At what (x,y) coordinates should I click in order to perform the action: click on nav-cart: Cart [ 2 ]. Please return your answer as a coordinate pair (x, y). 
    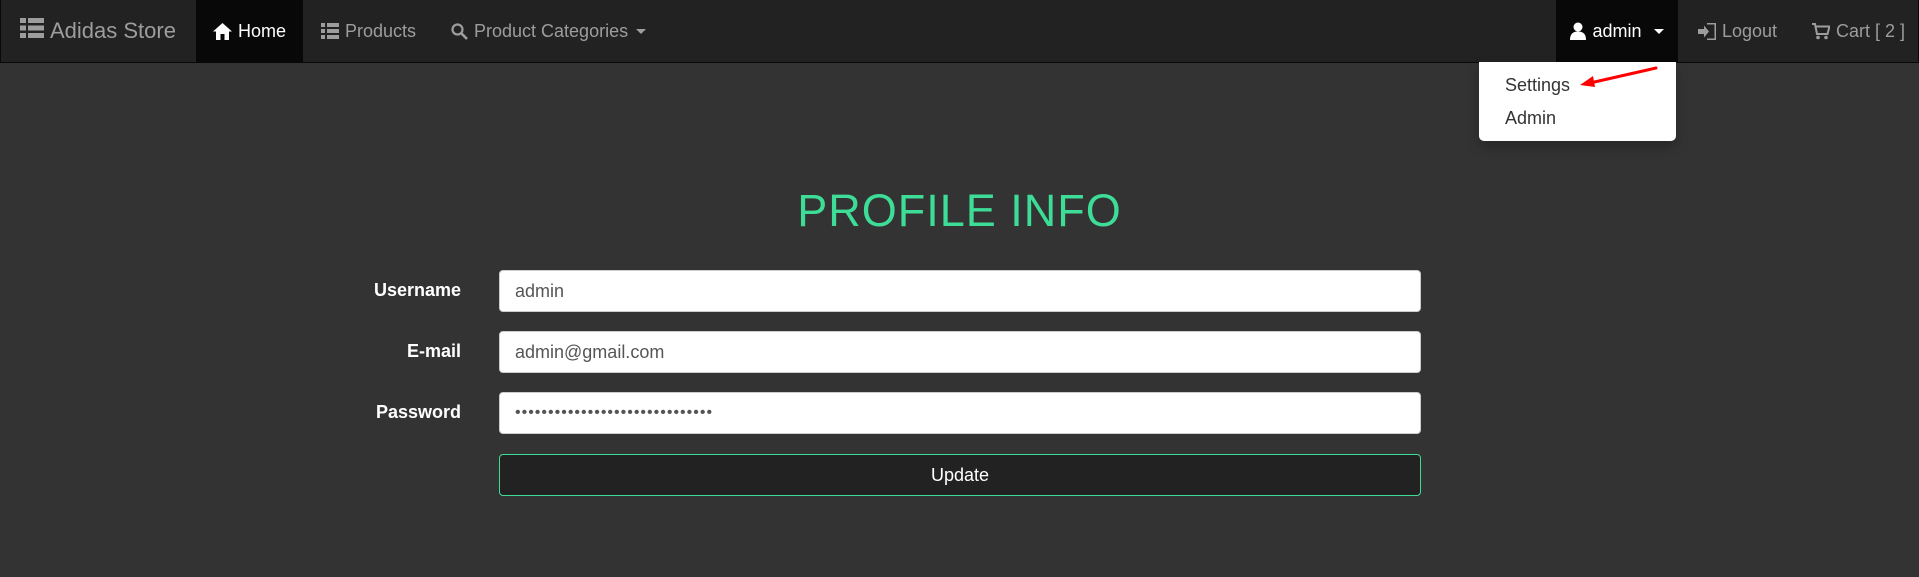
    Looking at the image, I should click on (1858, 31).